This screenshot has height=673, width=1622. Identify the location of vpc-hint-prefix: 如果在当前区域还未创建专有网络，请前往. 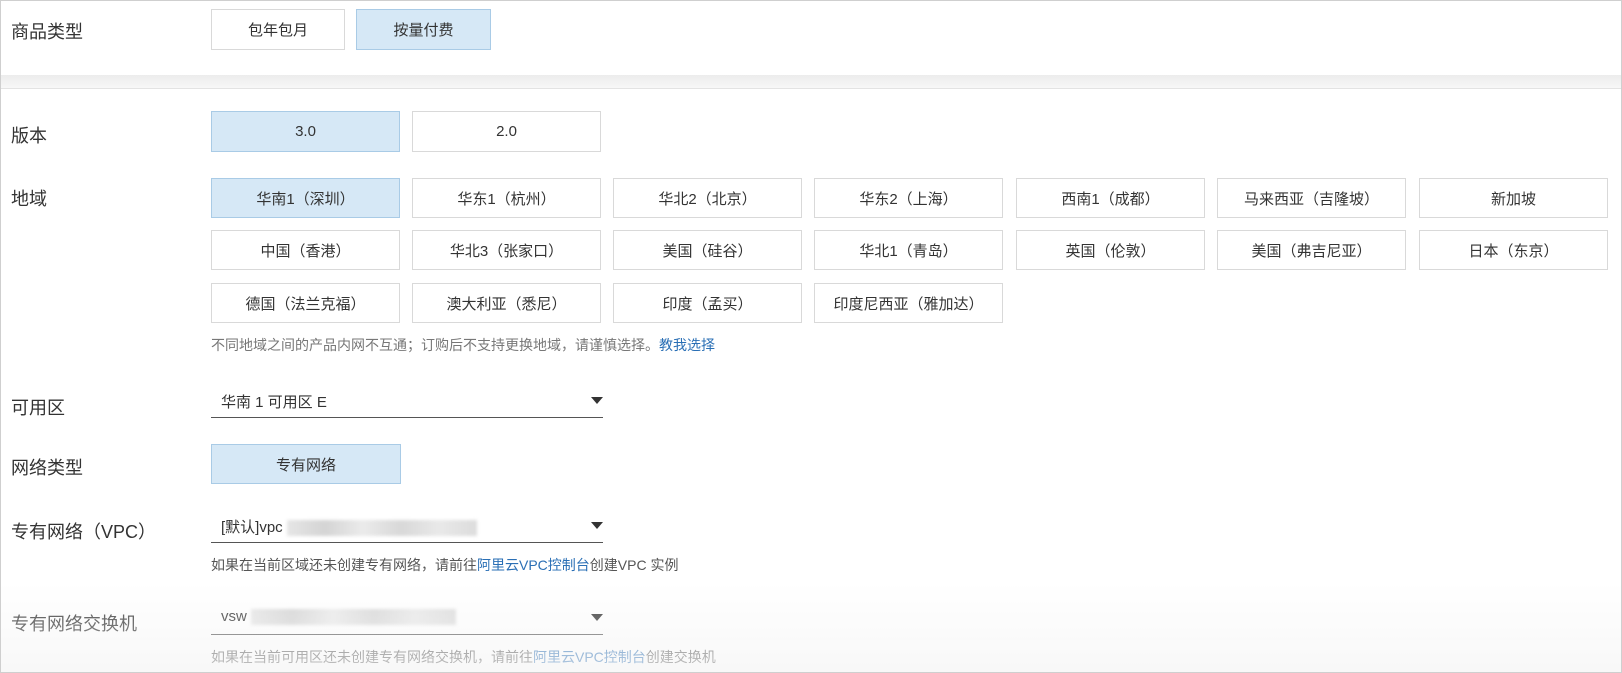
(344, 565).